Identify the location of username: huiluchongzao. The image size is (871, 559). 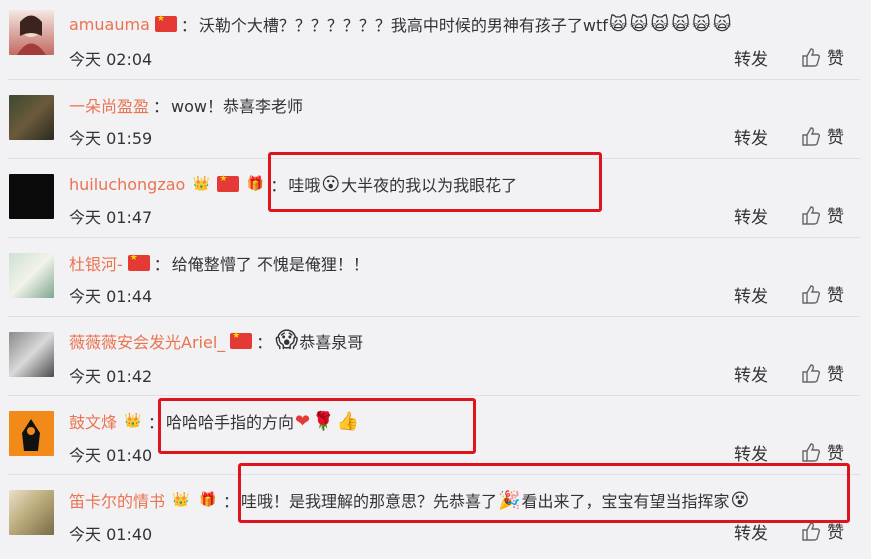
(127, 184).